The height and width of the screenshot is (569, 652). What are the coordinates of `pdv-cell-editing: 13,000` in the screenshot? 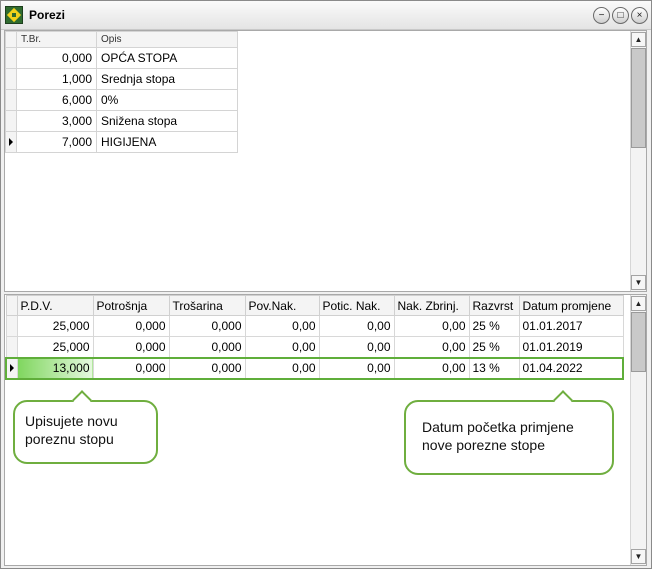 It's located at (55, 368).